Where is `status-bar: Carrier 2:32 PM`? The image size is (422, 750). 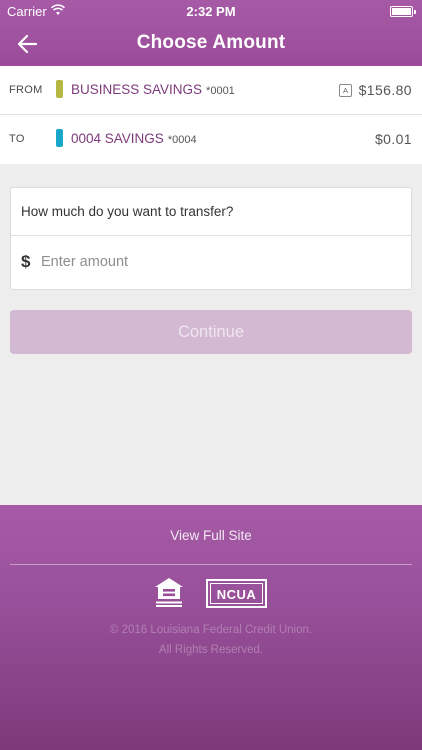
status-bar: Carrier 2:32 PM is located at coordinates (211, 11).